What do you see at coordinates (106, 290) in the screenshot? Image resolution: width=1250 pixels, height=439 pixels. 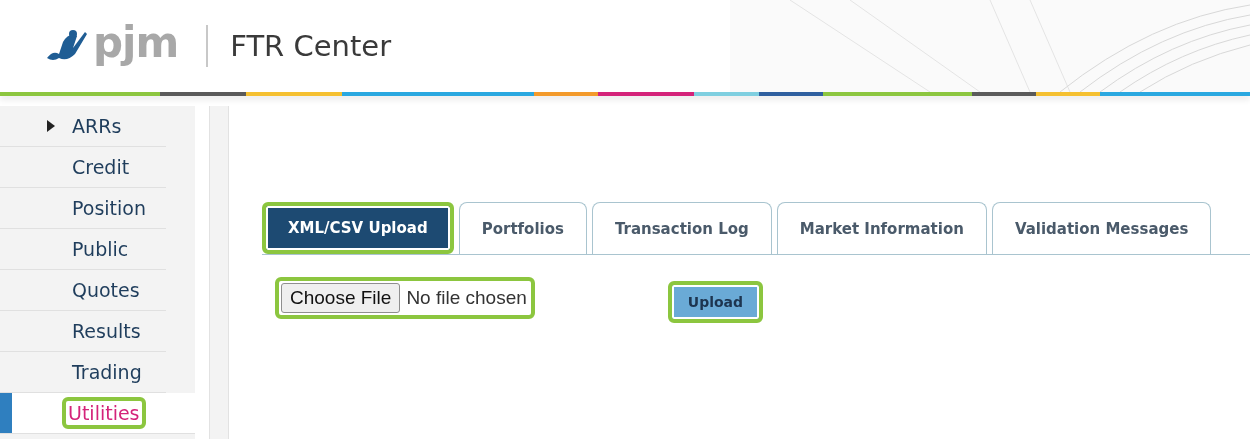 I see `sidebar-item: Quotes` at bounding box center [106, 290].